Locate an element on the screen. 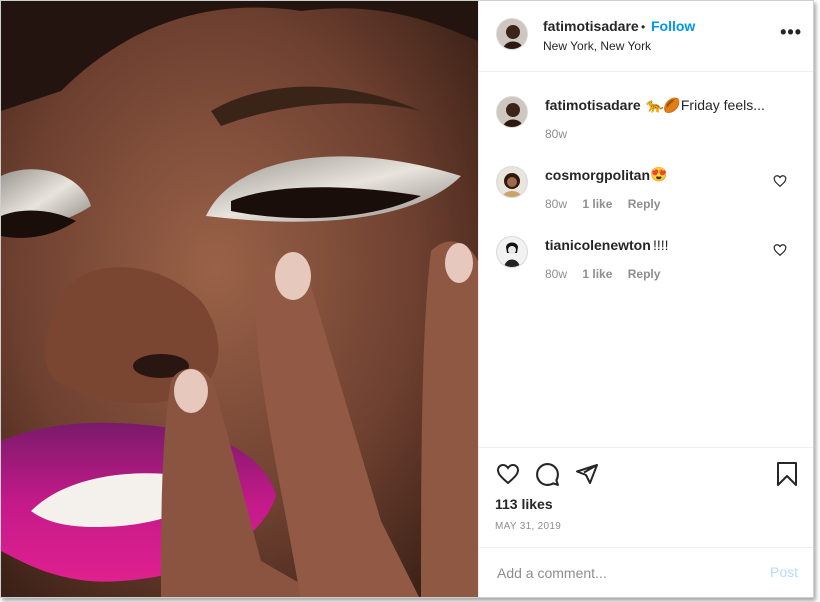 This screenshot has width=820, height=602. post-actions: 113 likes MAY 31, 2019 is located at coordinates (646, 497).